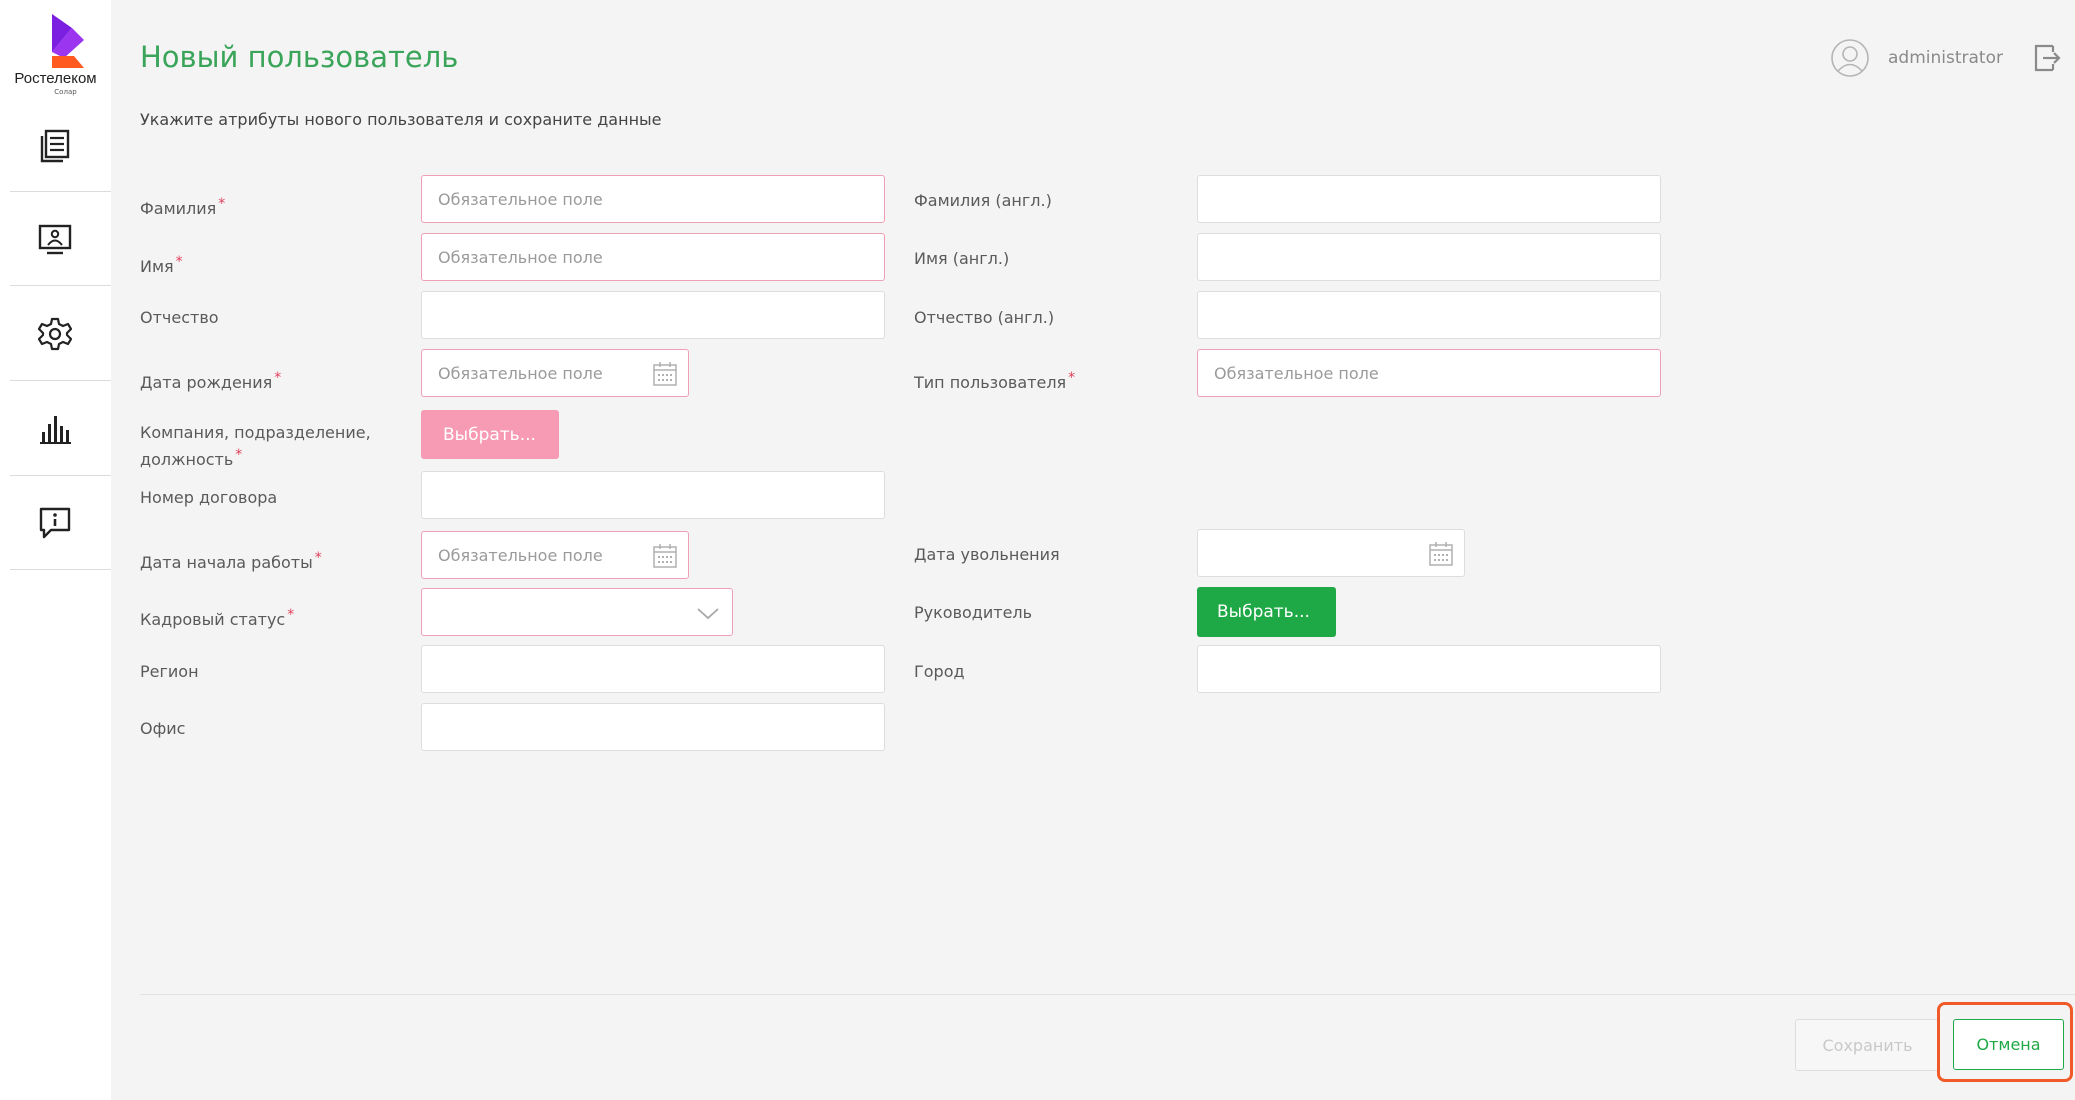 The width and height of the screenshot is (2075, 1100). I want to click on start-date-input: Обязательное поле, so click(555, 555).